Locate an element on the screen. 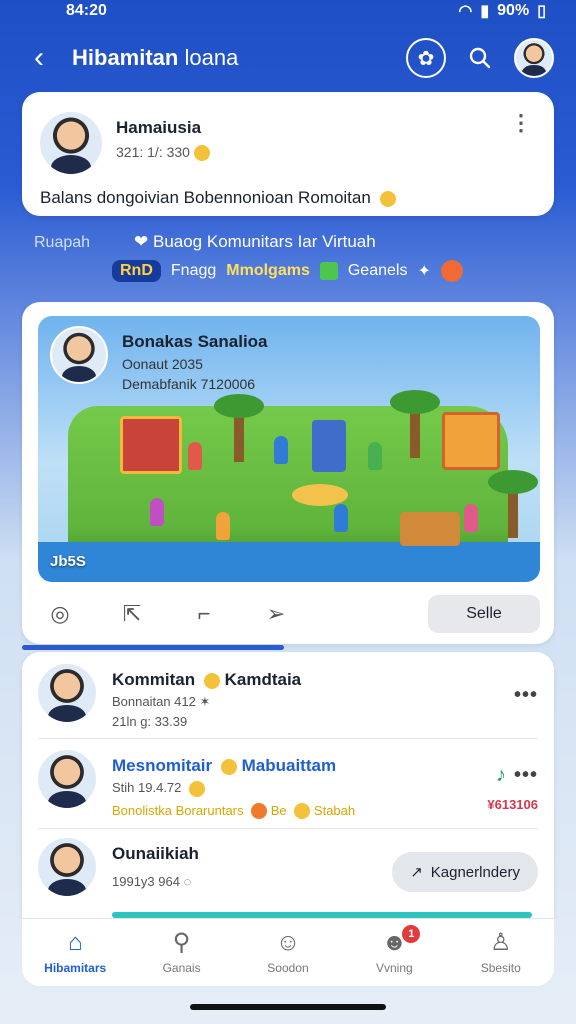 Image resolution: width=576 pixels, height=1024 pixels. fire-icon is located at coordinates (259, 811).